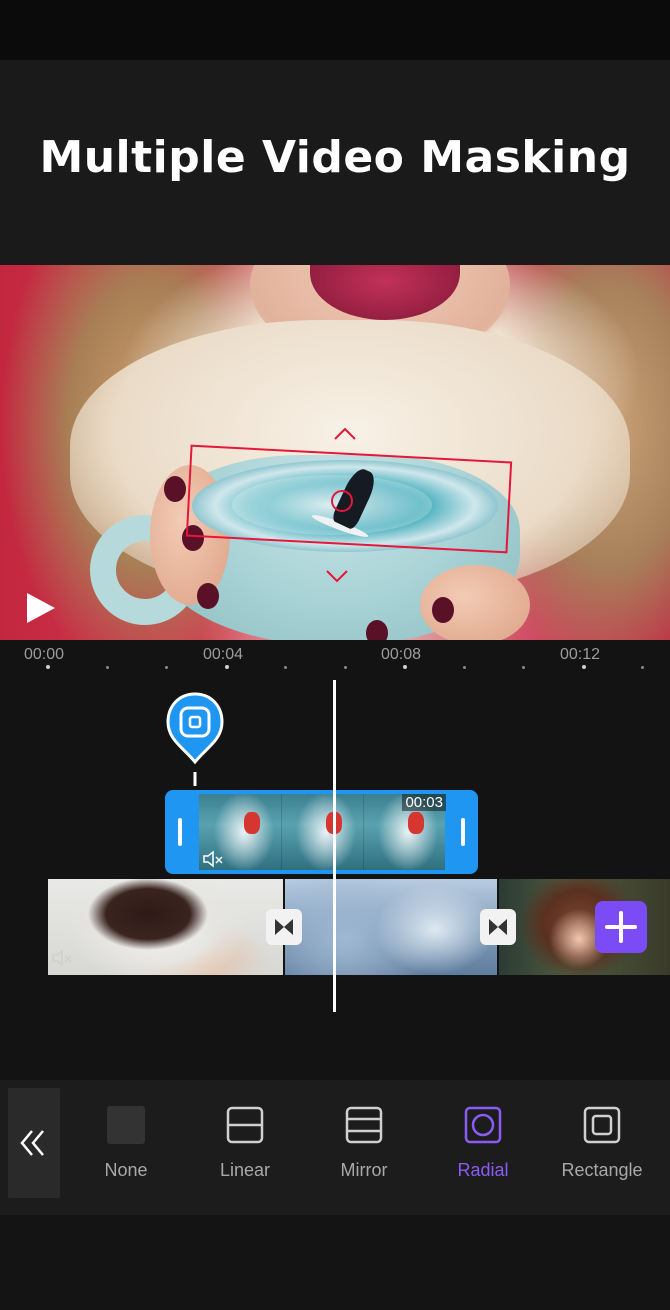  What do you see at coordinates (335, 30) in the screenshot?
I see `status-bar` at bounding box center [335, 30].